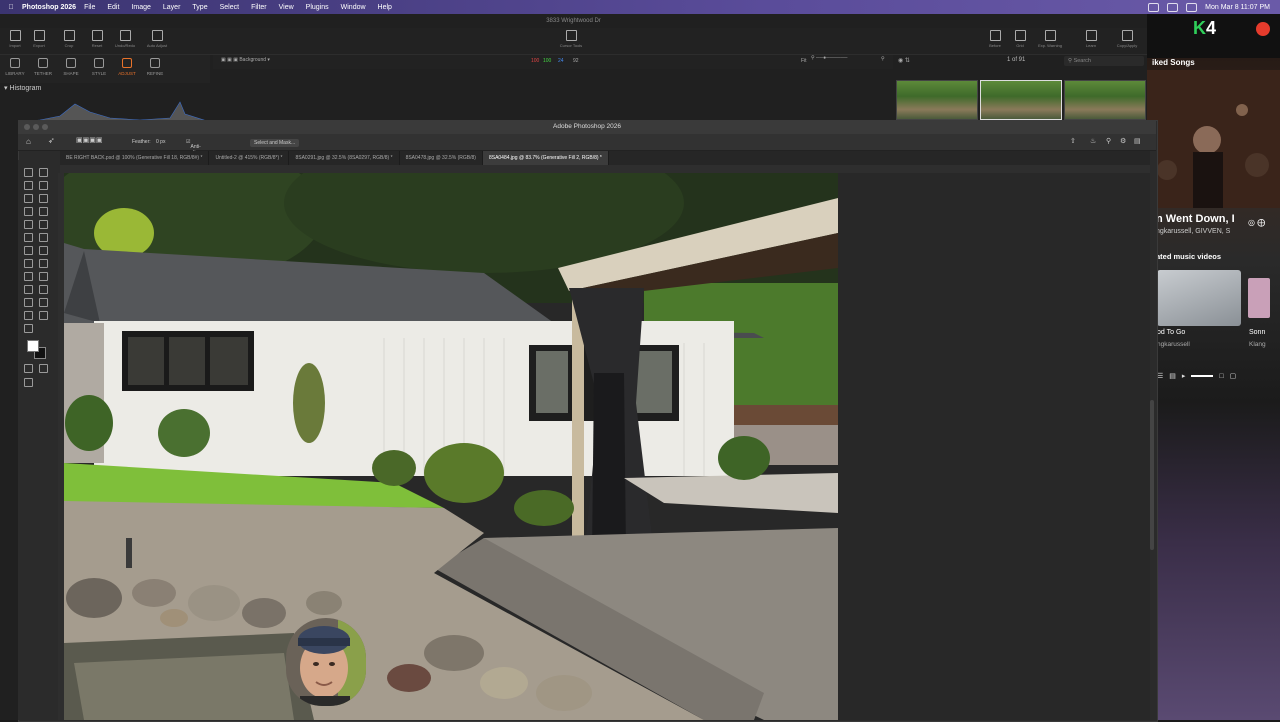  What do you see at coordinates (1263, 29) in the screenshot?
I see `record-button` at bounding box center [1263, 29].